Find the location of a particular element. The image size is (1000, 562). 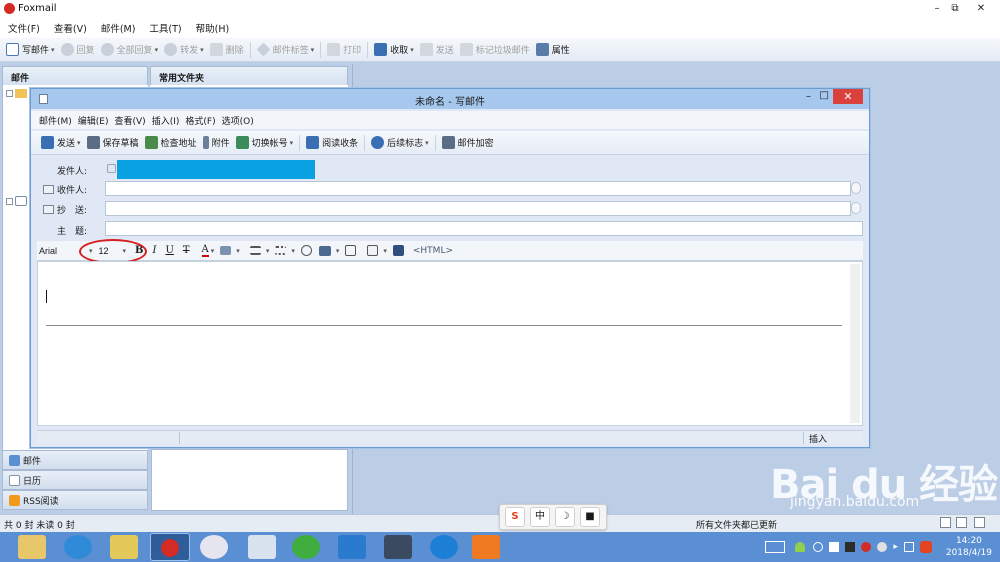

format-brush-icon is located at coordinates (398, 250).